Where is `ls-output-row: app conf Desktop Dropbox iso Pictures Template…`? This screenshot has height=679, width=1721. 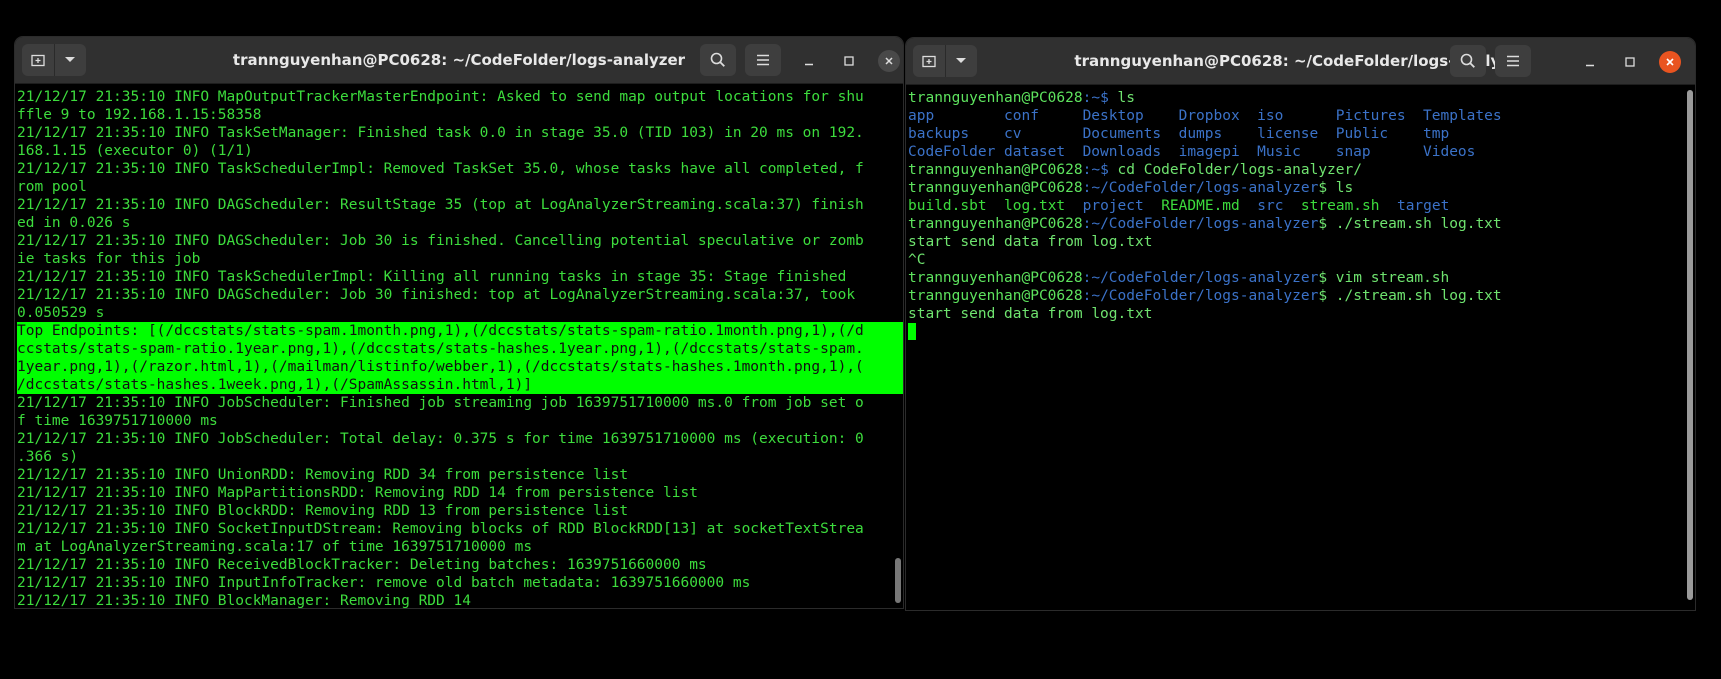
ls-output-row: app conf Desktop Dropbox iso Pictures Template… is located at coordinates (1301, 116).